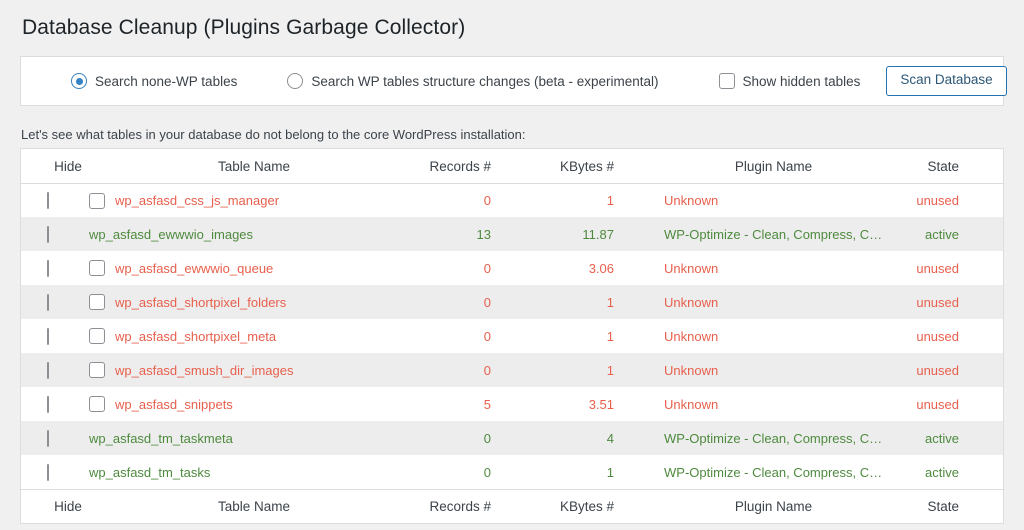  Describe the element at coordinates (766, 166) in the screenshot. I see `column-header-plugin-name: Plugin Name` at that location.